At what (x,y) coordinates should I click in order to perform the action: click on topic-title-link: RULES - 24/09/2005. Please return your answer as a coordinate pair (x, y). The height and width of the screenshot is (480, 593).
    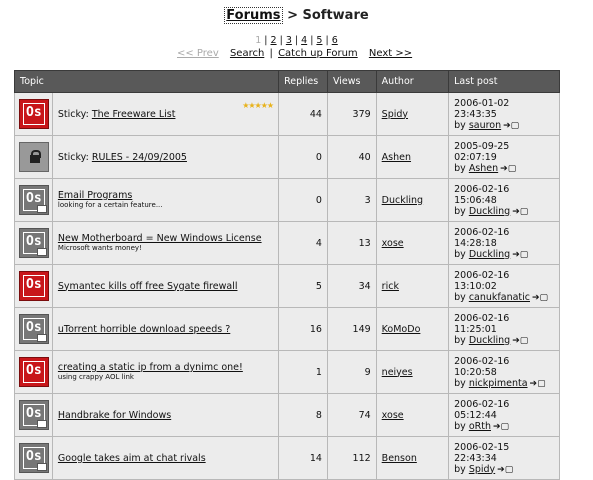
    Looking at the image, I should click on (139, 157).